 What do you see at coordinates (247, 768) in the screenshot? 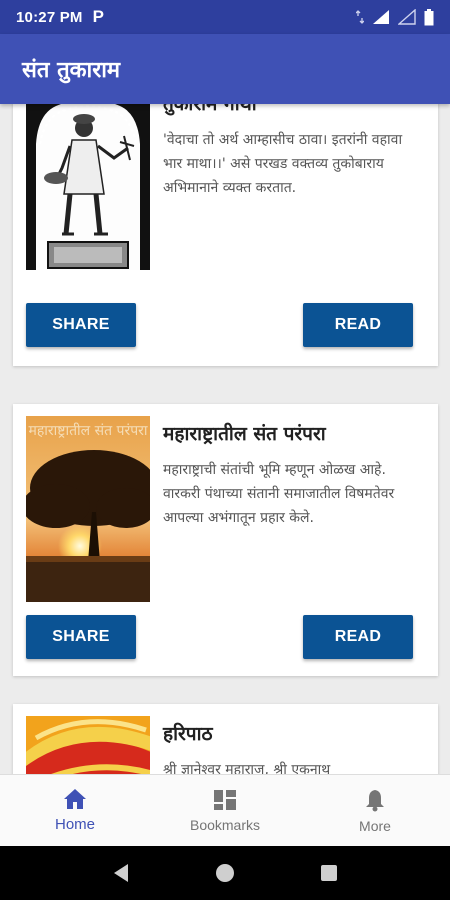
I see `card-description: श्री ज्ञानेश्वर महाराज, श्री एकनाथ` at bounding box center [247, 768].